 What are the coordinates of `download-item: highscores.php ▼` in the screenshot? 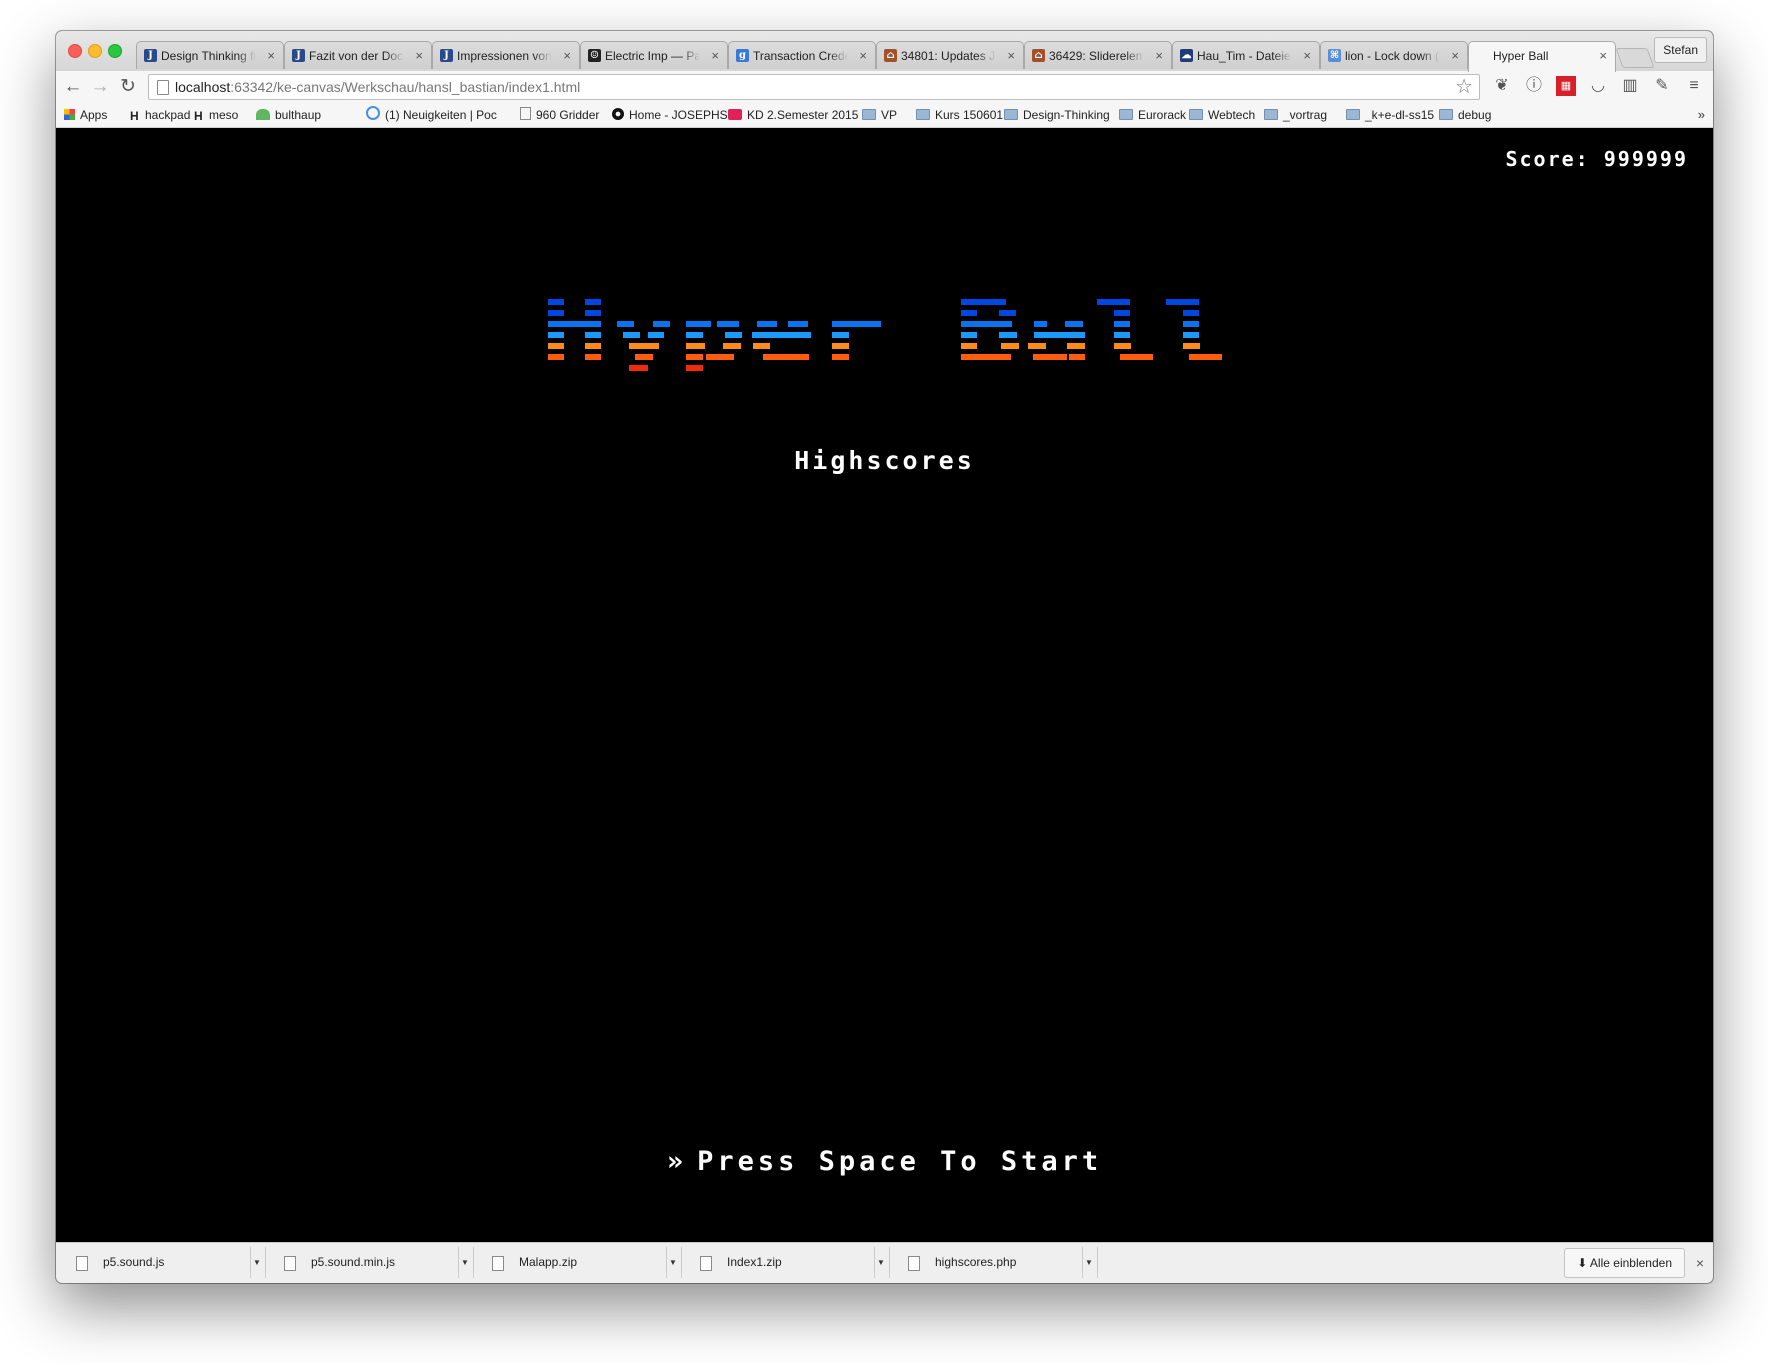 It's located at (997, 1262).